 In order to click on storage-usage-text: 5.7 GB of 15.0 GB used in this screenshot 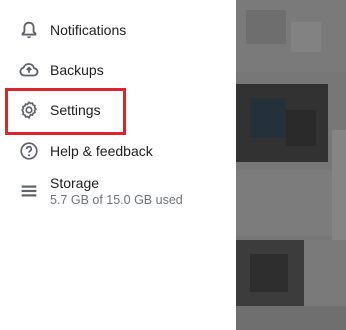, I will do `click(116, 200)`.